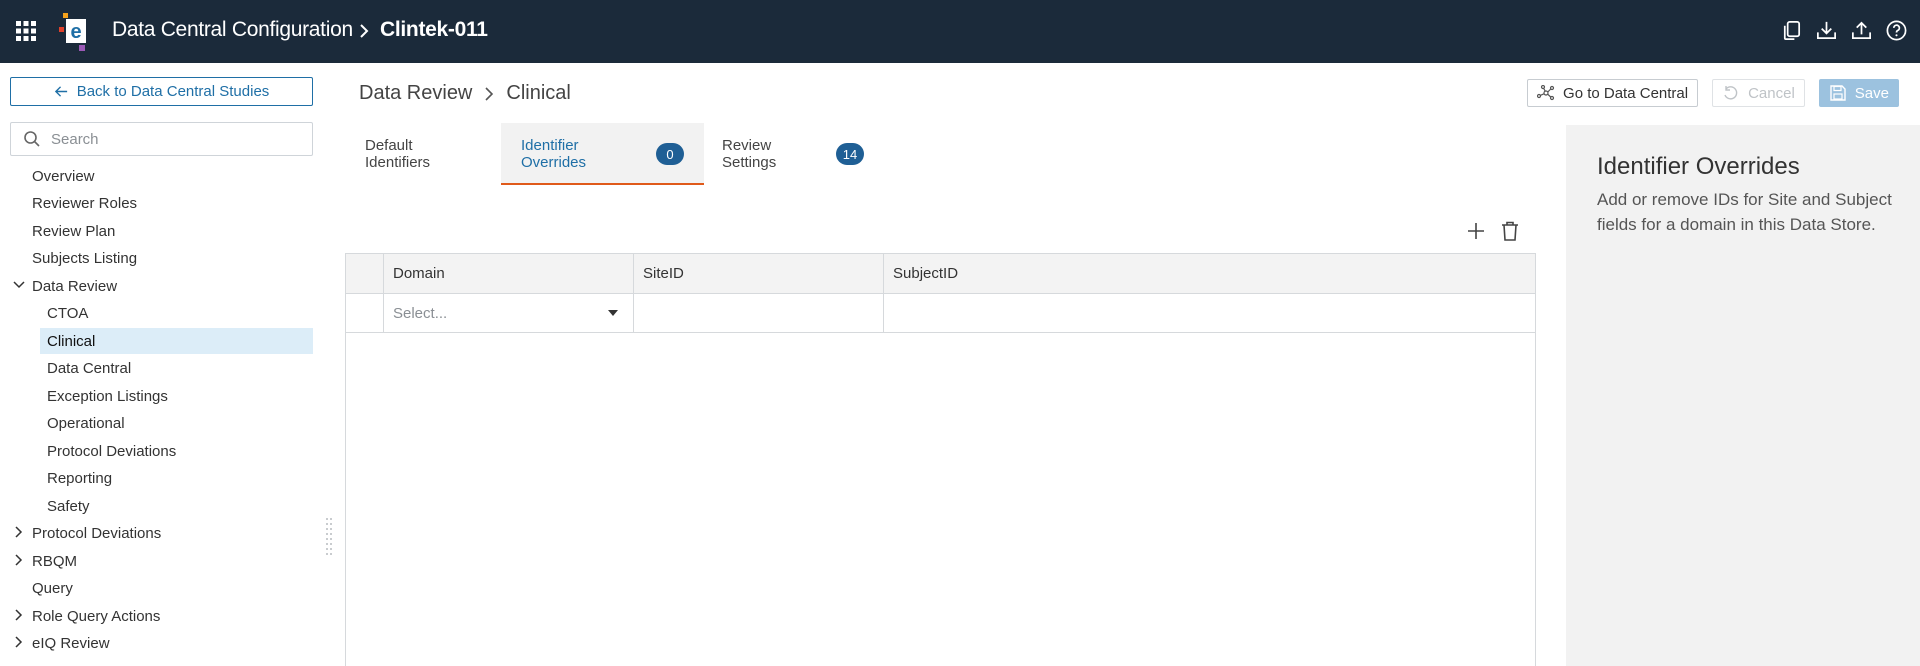  I want to click on header-actions: Go to Data Central Cancel Save, so click(1713, 93).